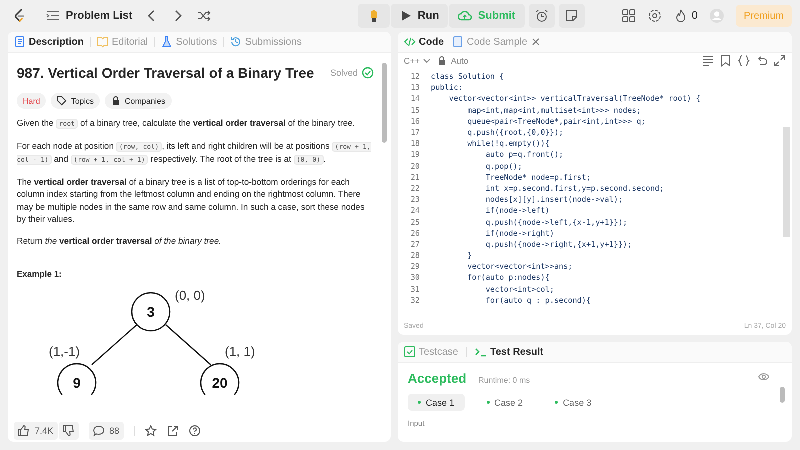 Image resolution: width=800 pixels, height=450 pixels. What do you see at coordinates (106, 431) in the screenshot?
I see `comments-button: 88` at bounding box center [106, 431].